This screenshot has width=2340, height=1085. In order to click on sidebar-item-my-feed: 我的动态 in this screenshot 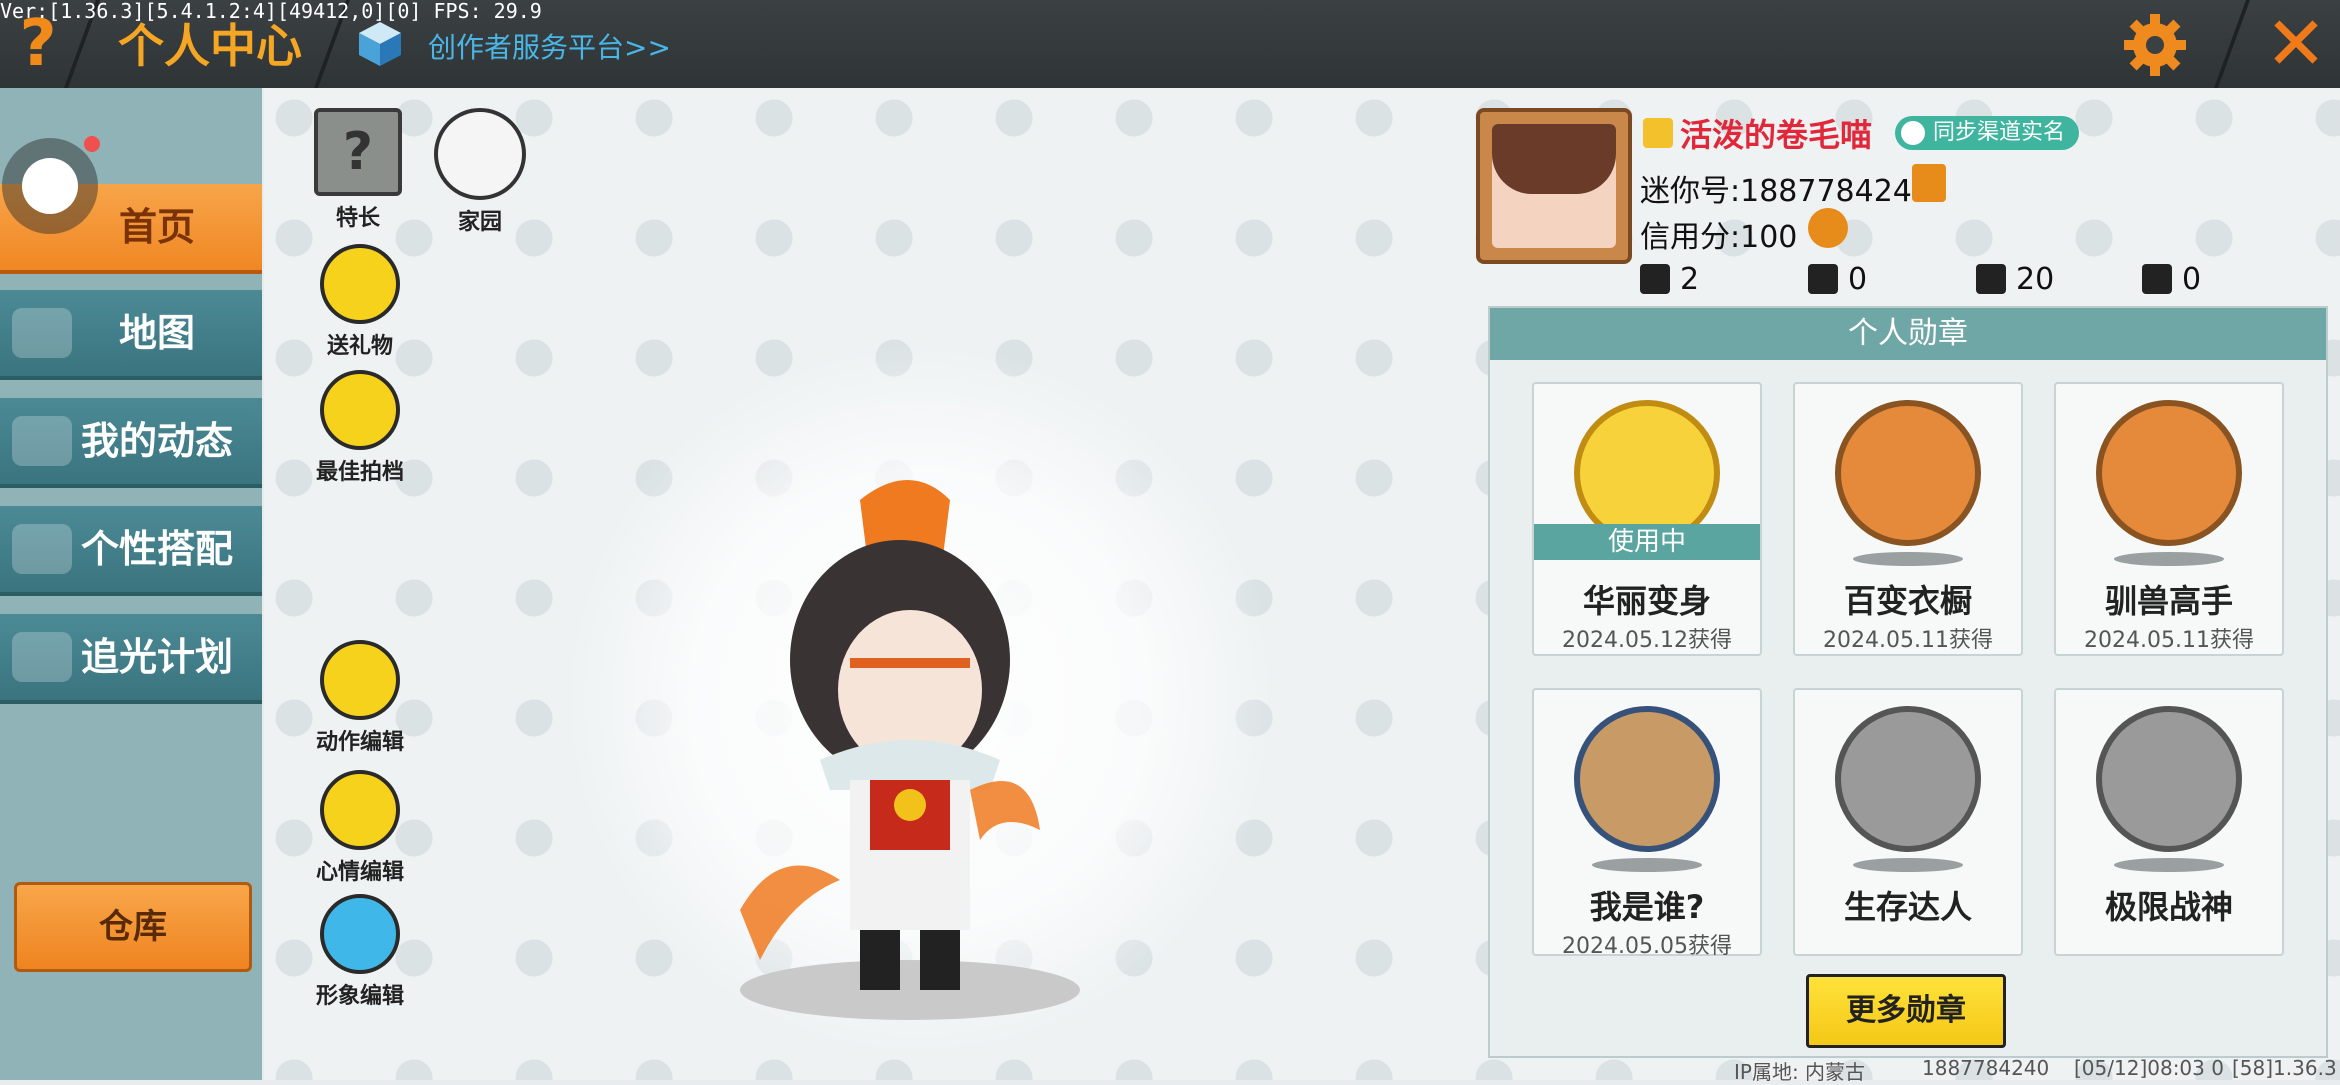, I will do `click(131, 443)`.